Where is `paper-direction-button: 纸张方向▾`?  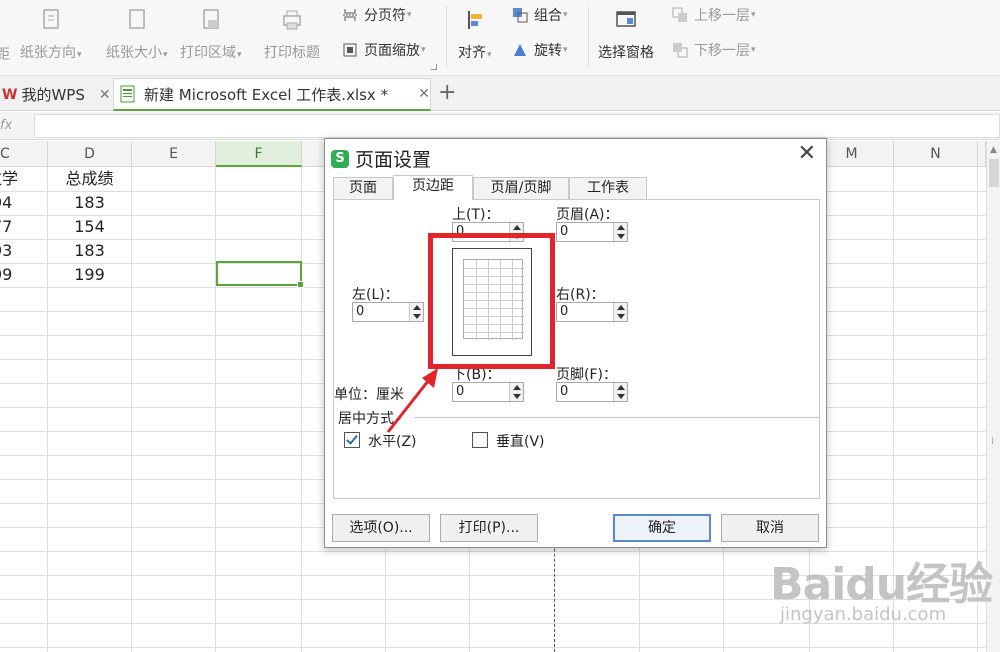
paper-direction-button: 纸张方向▾ is located at coordinates (51, 35).